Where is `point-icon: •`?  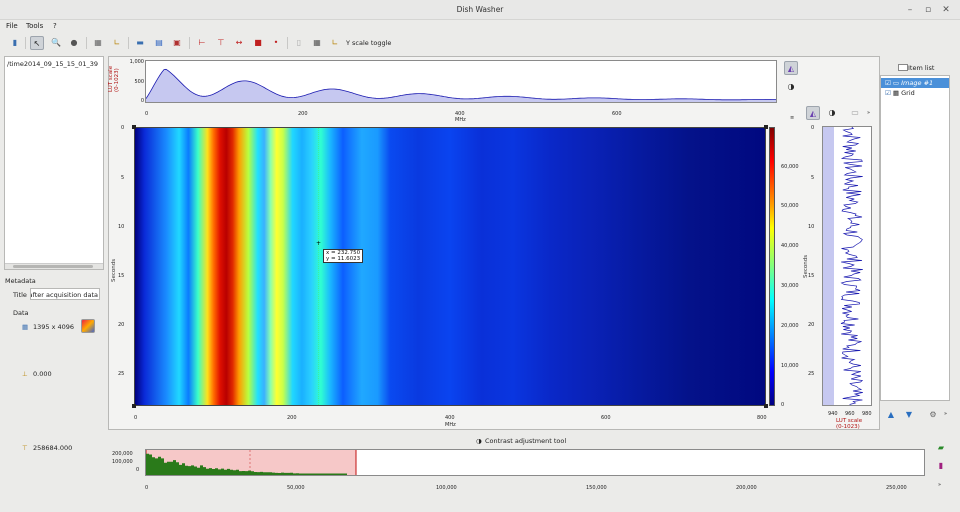 point-icon: • is located at coordinates (276, 43).